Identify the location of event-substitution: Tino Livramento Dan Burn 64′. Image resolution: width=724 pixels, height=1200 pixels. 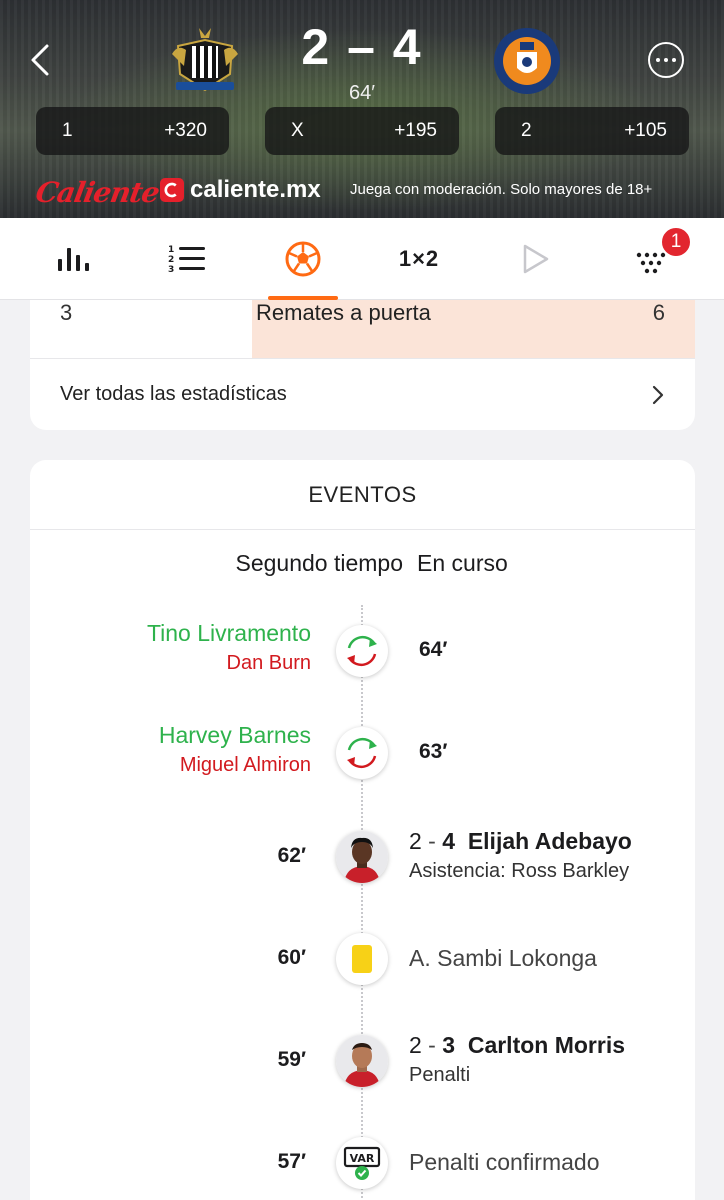
(362, 651).